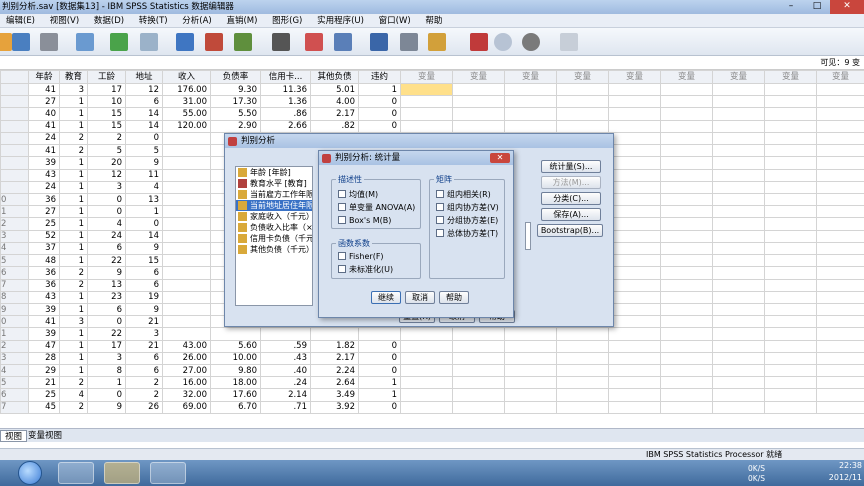 Image resolution: width=864 pixels, height=486 pixels. What do you see at coordinates (44, 407) in the screenshot?
I see `grid-cell: 45` at bounding box center [44, 407].